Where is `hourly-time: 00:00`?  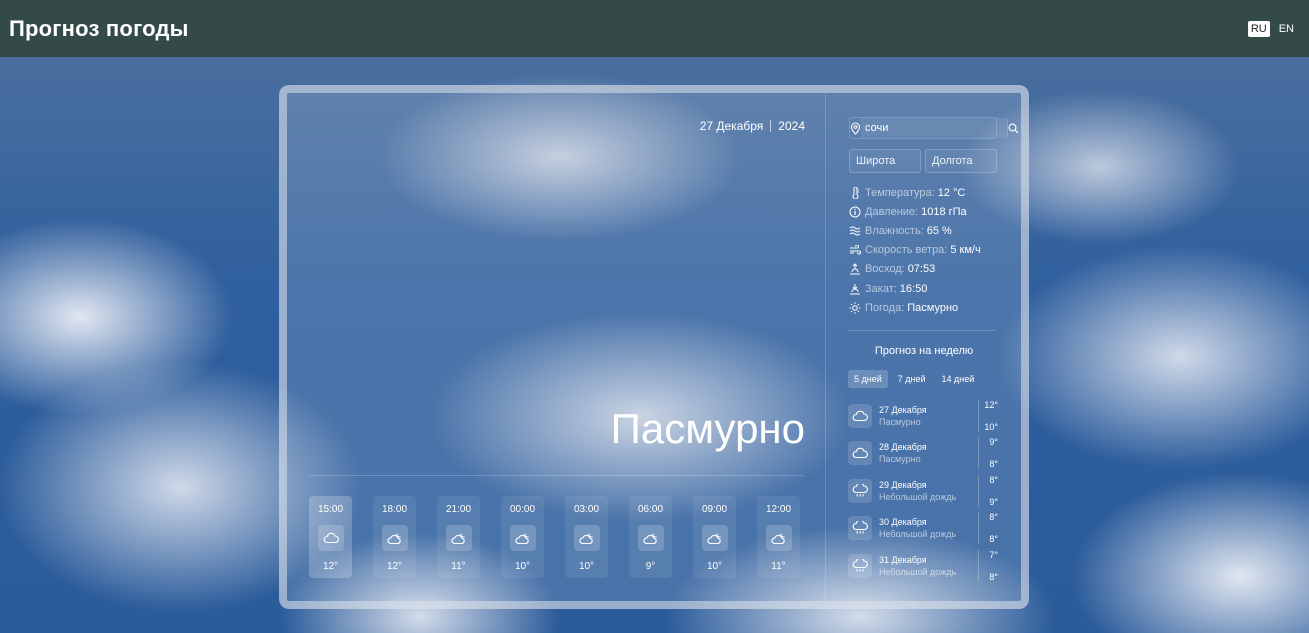
hourly-time: 00:00 is located at coordinates (522, 509).